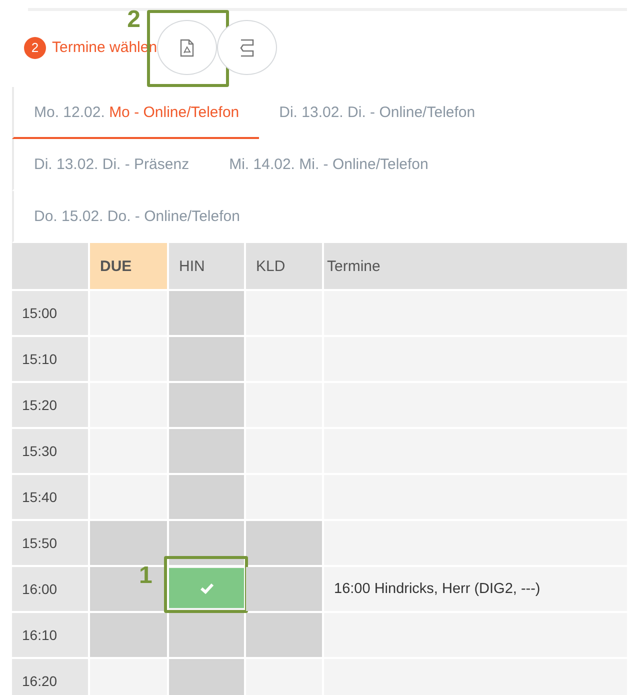 The width and height of the screenshot is (635, 695). What do you see at coordinates (133, 20) in the screenshot?
I see `callout-number: 2` at bounding box center [133, 20].